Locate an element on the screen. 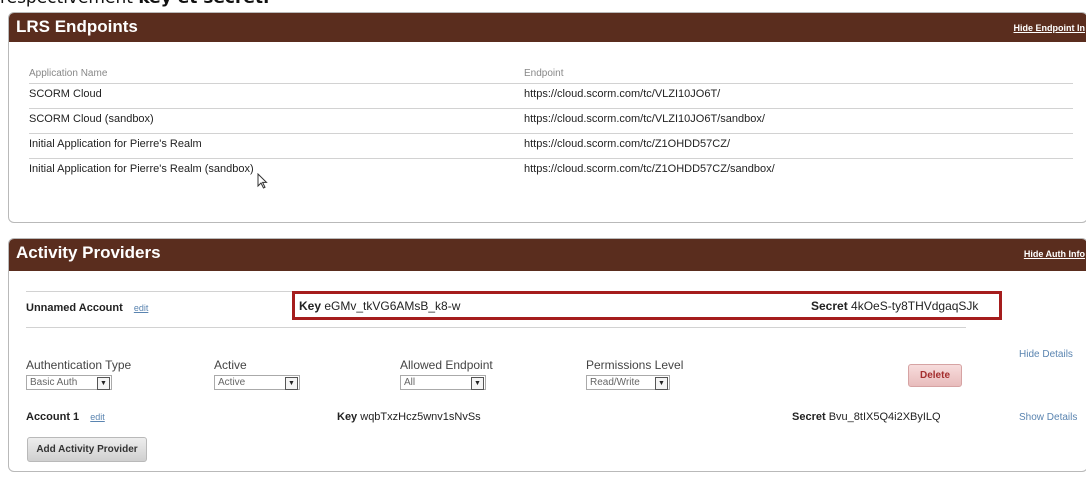 This screenshot has height=493, width=1086. select-value: All is located at coordinates (410, 382).